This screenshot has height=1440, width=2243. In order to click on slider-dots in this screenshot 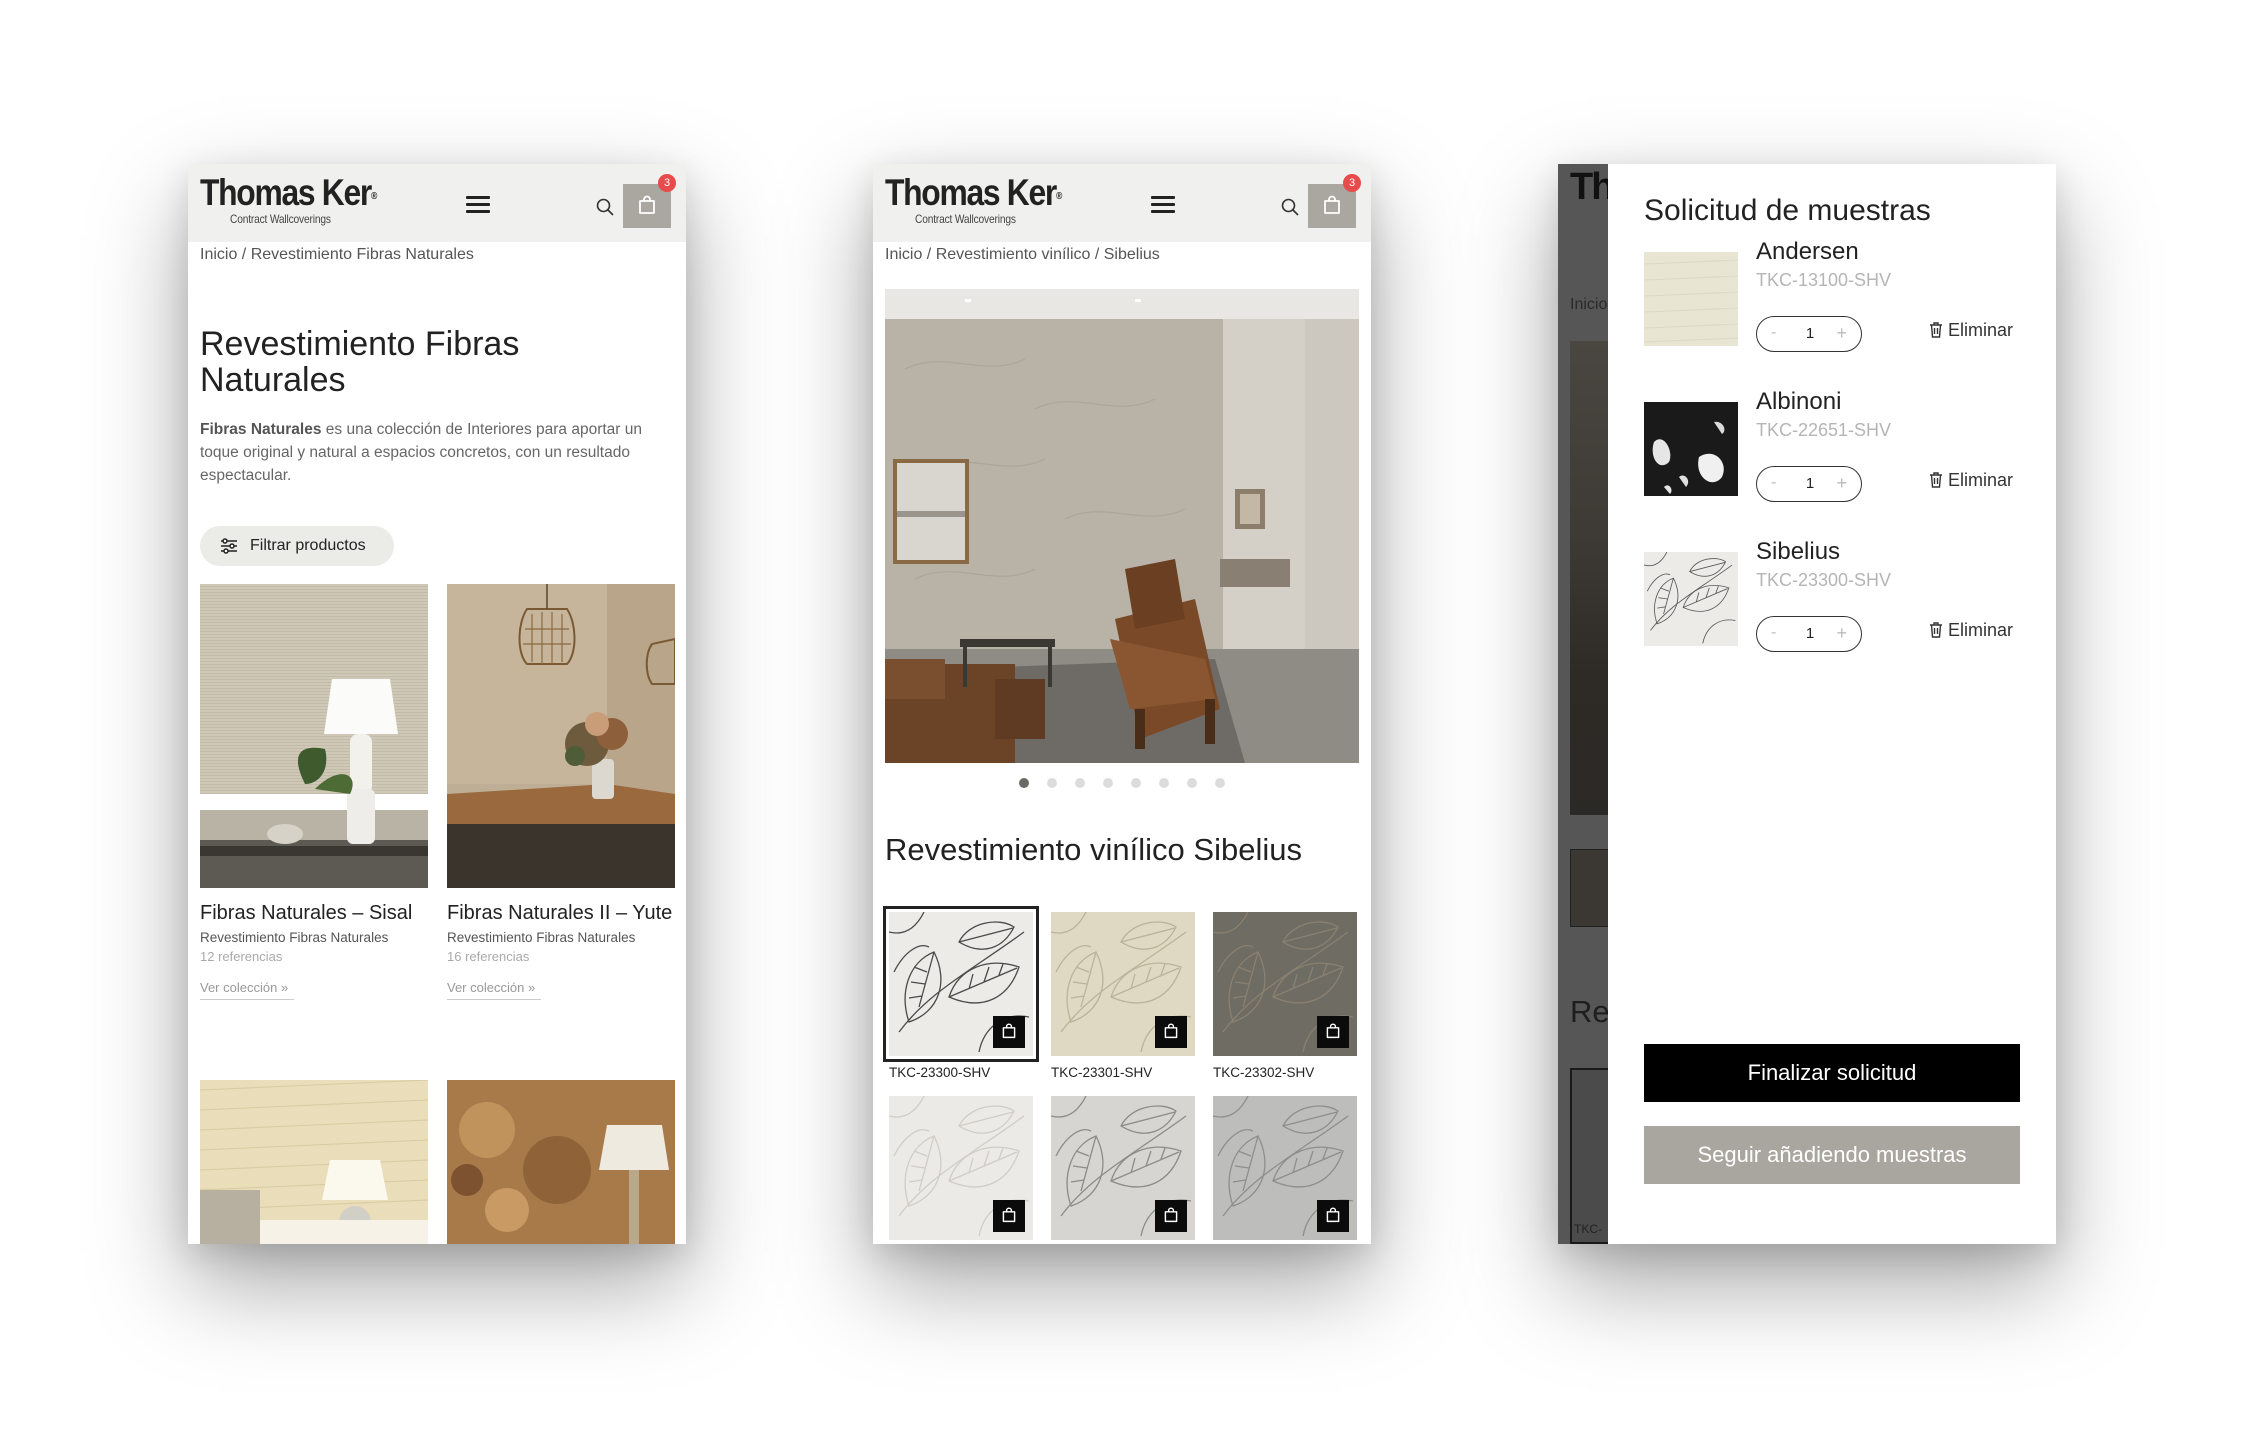, I will do `click(1122, 783)`.